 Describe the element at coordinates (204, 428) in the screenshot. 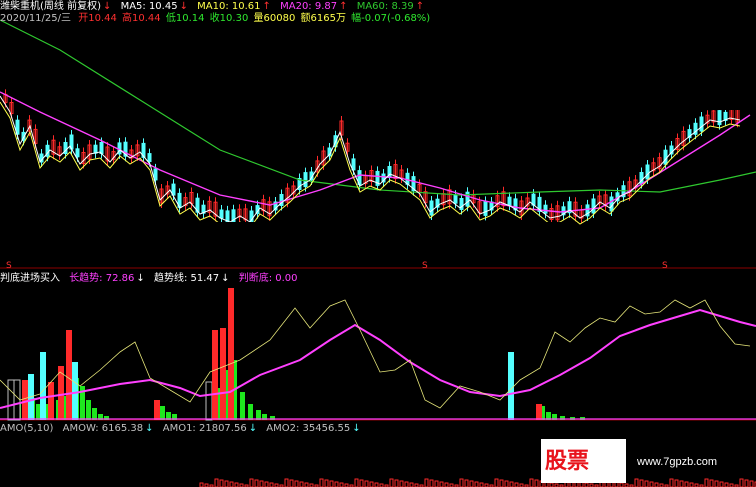

I see `amo1-value: AMO1: 21807.56` at that location.